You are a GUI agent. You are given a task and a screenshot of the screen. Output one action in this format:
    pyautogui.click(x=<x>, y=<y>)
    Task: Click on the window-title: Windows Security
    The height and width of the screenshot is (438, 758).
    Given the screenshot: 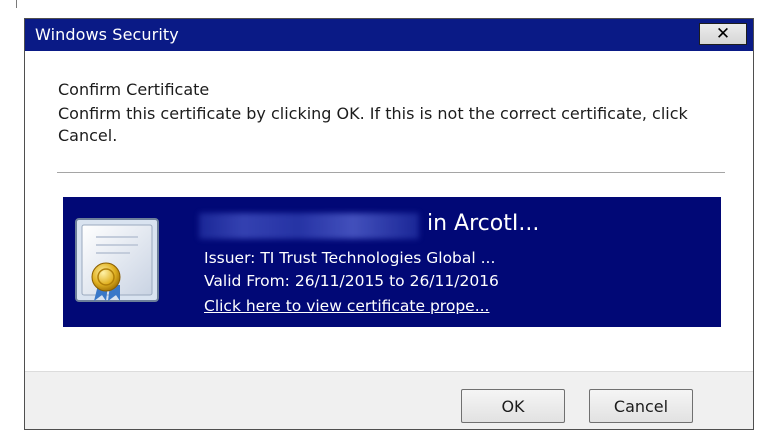 What is the action you would take?
    pyautogui.click(x=107, y=34)
    